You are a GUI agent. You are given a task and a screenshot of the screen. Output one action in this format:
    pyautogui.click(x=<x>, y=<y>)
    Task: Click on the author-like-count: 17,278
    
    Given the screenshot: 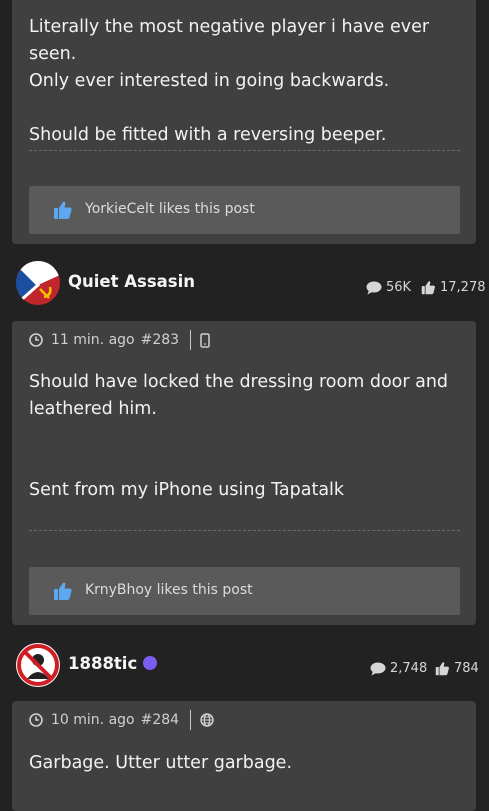 What is the action you would take?
    pyautogui.click(x=453, y=287)
    